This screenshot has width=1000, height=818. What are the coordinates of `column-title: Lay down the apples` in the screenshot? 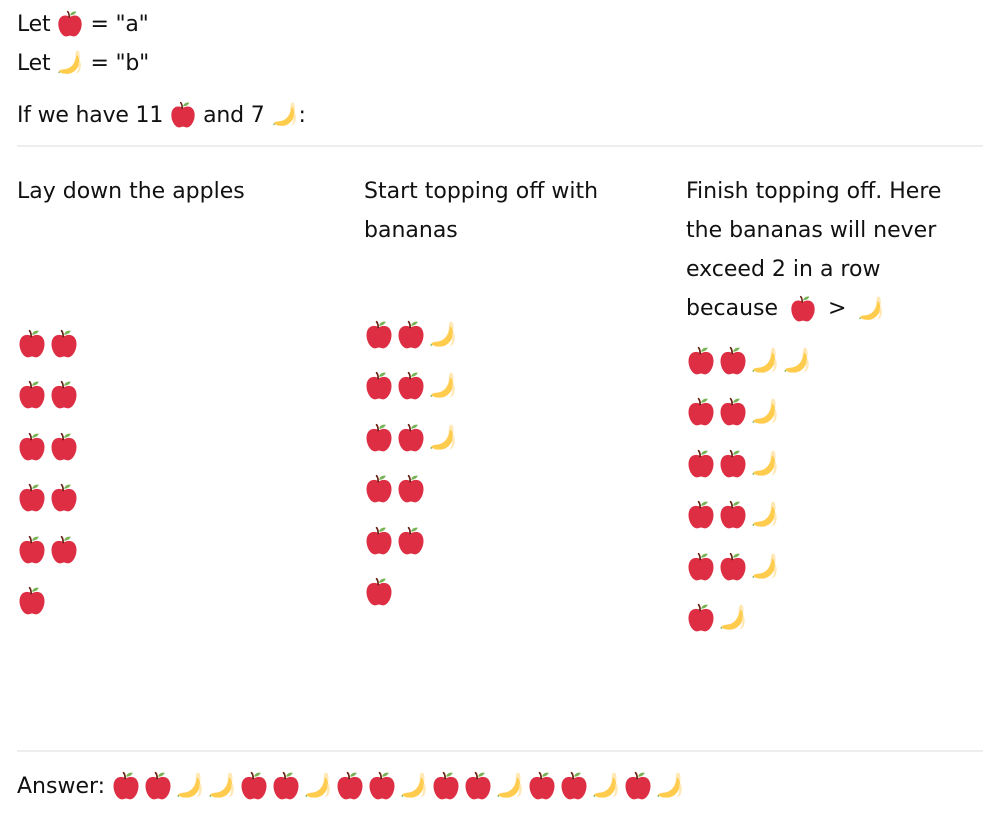 It's located at (131, 191).